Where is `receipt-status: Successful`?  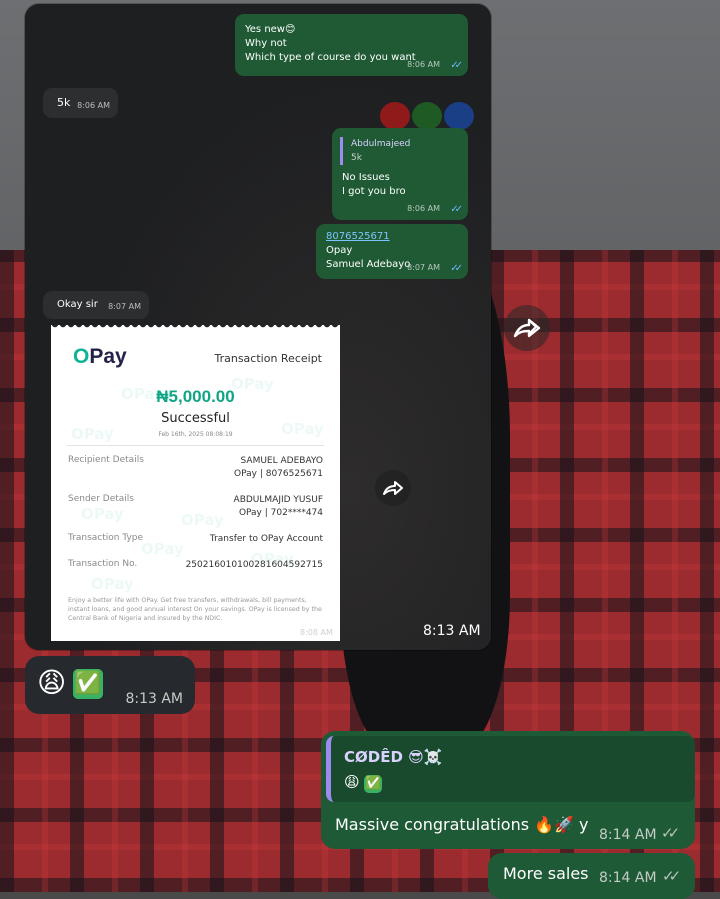
receipt-status: Successful is located at coordinates (195, 418).